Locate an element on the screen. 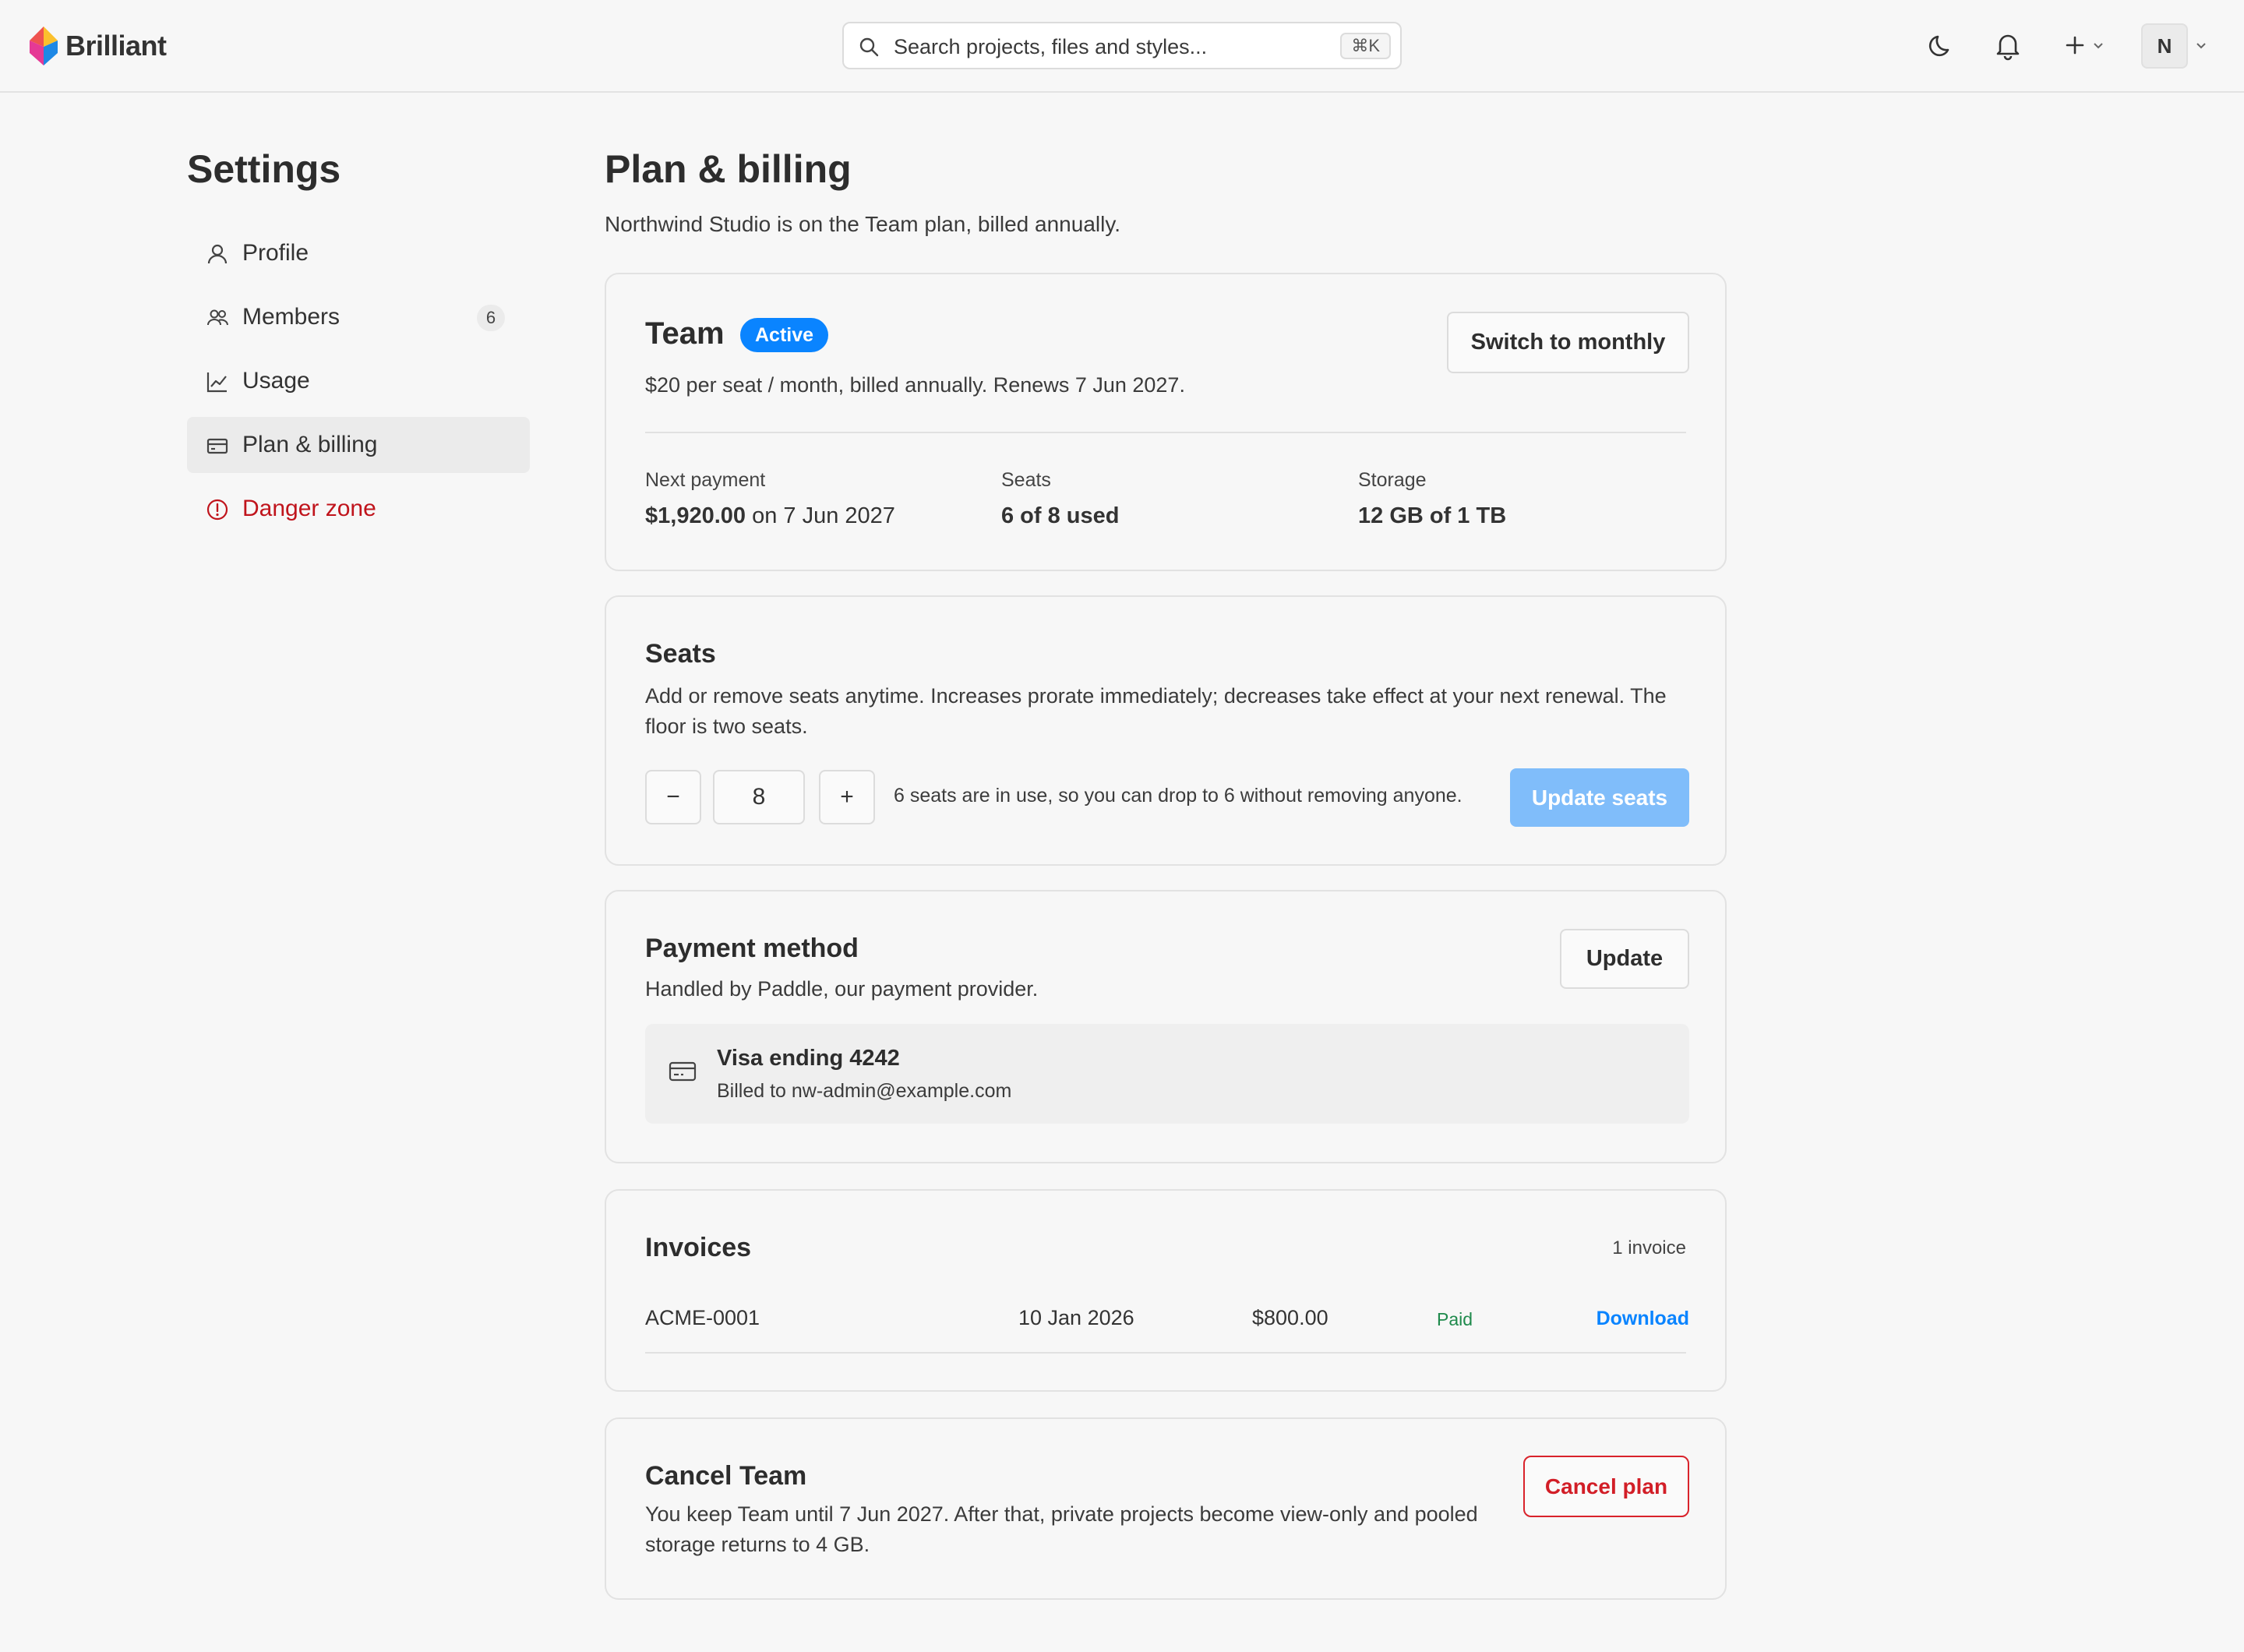 The height and width of the screenshot is (1652, 2244). sidebar-item-label: Members is located at coordinates (291, 317).